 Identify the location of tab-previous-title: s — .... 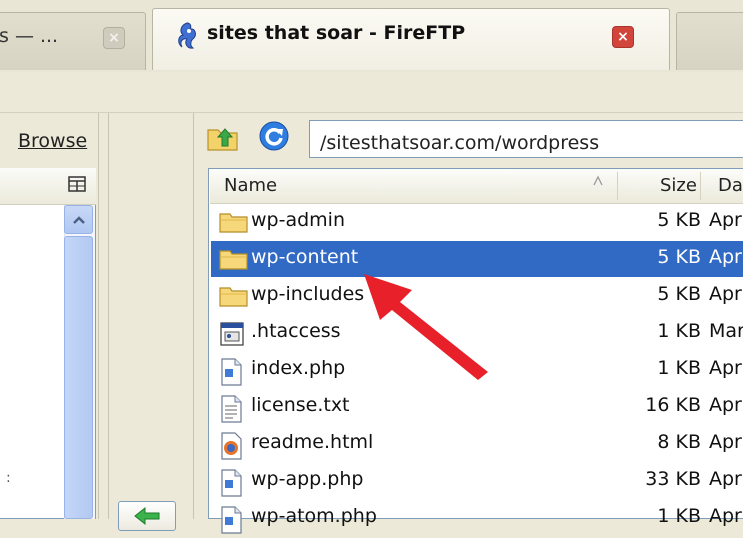
(29, 36).